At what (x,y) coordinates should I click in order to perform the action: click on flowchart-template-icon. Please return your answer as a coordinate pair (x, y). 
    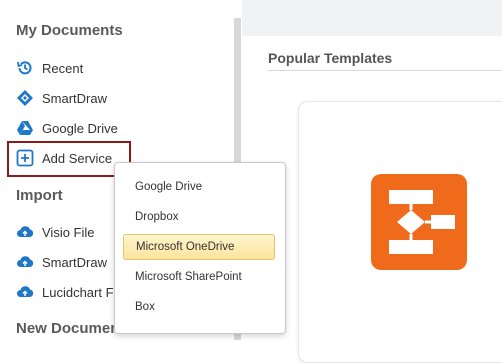
    Looking at the image, I should click on (419, 222).